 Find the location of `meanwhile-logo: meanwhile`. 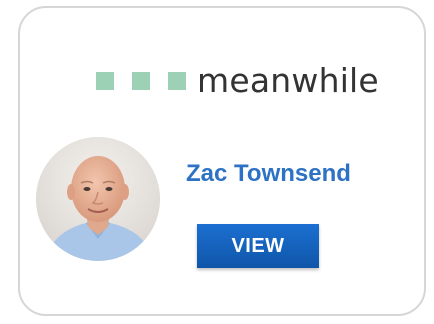

meanwhile-logo: meanwhile is located at coordinates (237, 81).